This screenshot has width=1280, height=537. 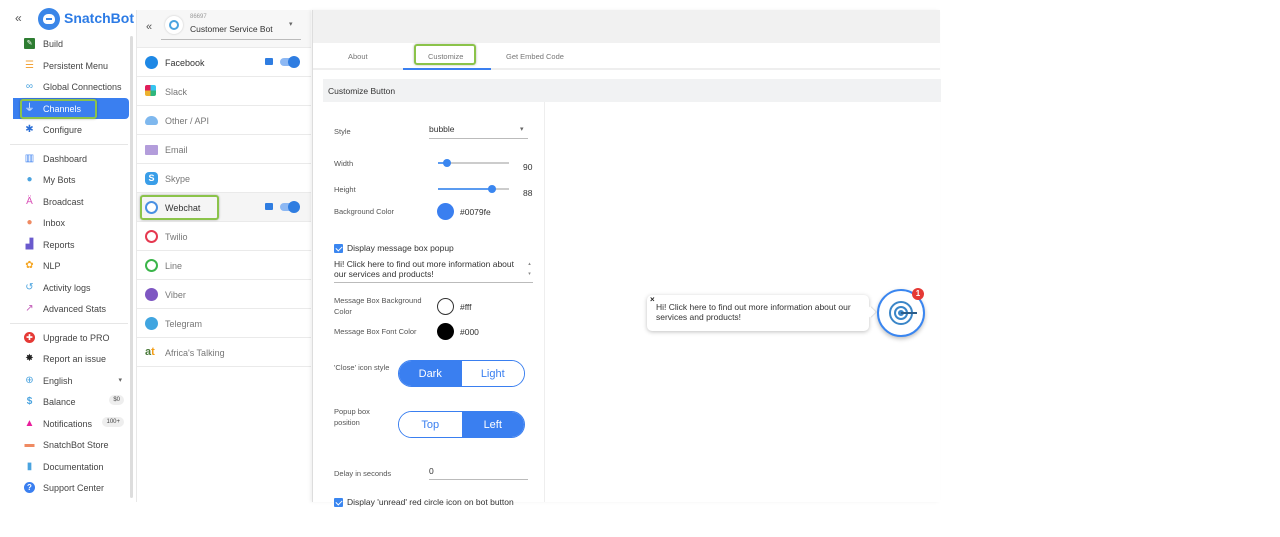 What do you see at coordinates (198, 17) in the screenshot?
I see `bot-id: 86697` at bounding box center [198, 17].